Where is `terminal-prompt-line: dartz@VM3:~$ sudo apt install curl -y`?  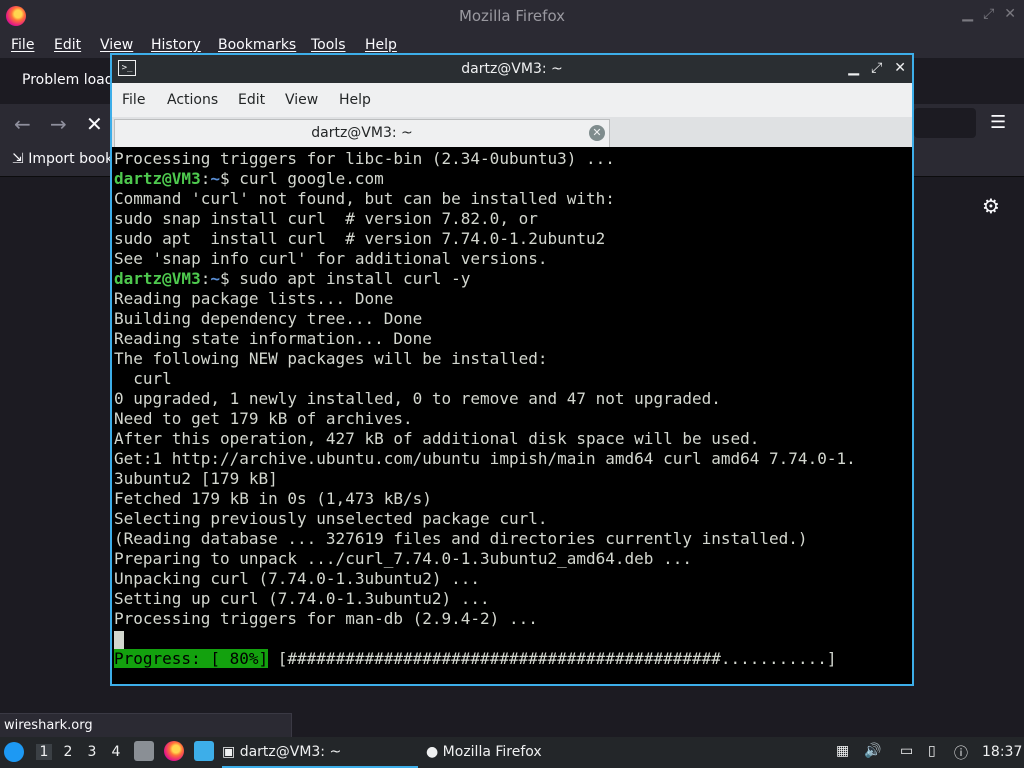
terminal-prompt-line: dartz@VM3:~$ sudo apt install curl -y is located at coordinates (292, 279).